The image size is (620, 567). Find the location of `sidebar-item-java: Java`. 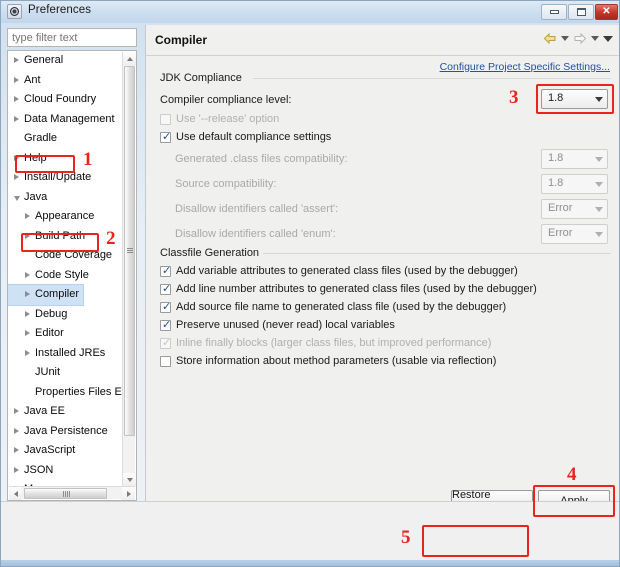

sidebar-item-java: Java is located at coordinates (67, 198).